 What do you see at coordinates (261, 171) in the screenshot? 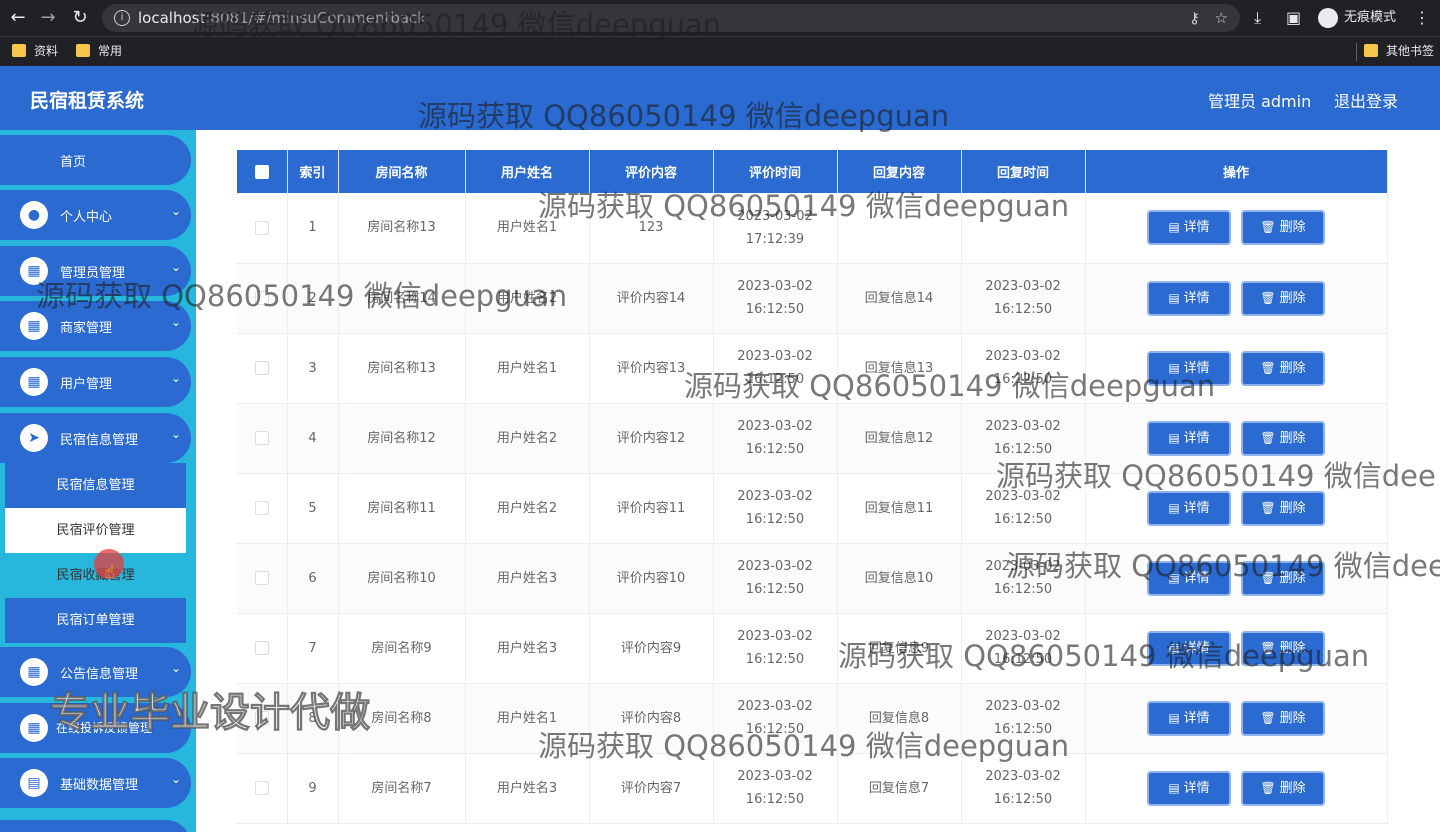
I see `select-all-checkbox` at bounding box center [261, 171].